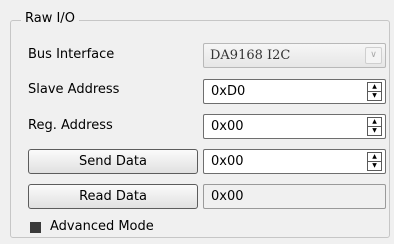 This screenshot has width=394, height=244. I want to click on send-data-value: 0x00, so click(227, 162).